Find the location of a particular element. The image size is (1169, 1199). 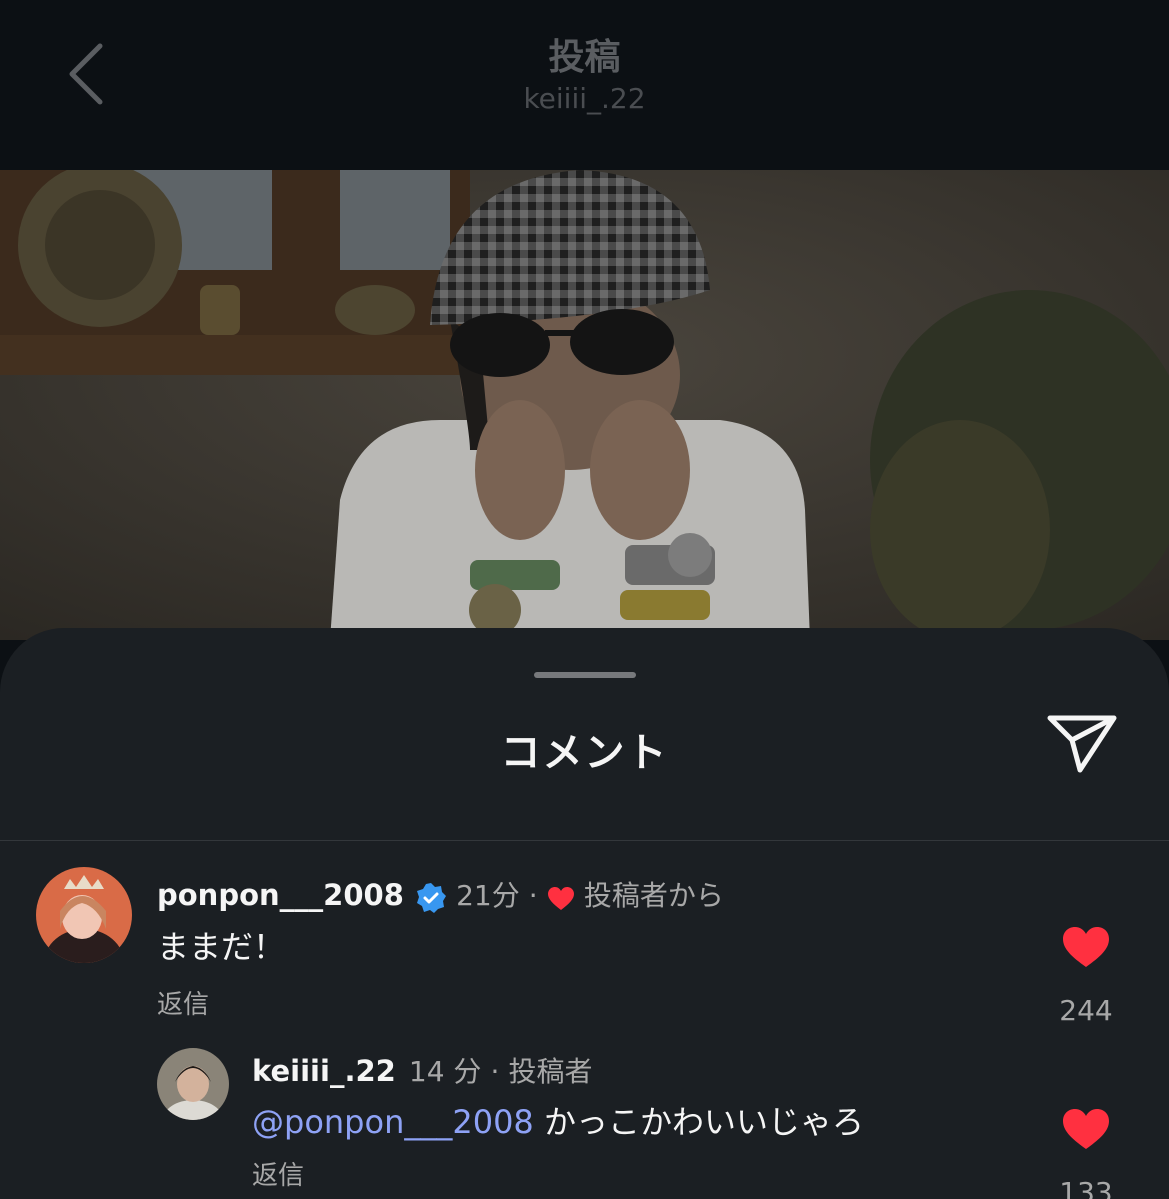

like-count: 133 is located at coordinates (1086, 1187).